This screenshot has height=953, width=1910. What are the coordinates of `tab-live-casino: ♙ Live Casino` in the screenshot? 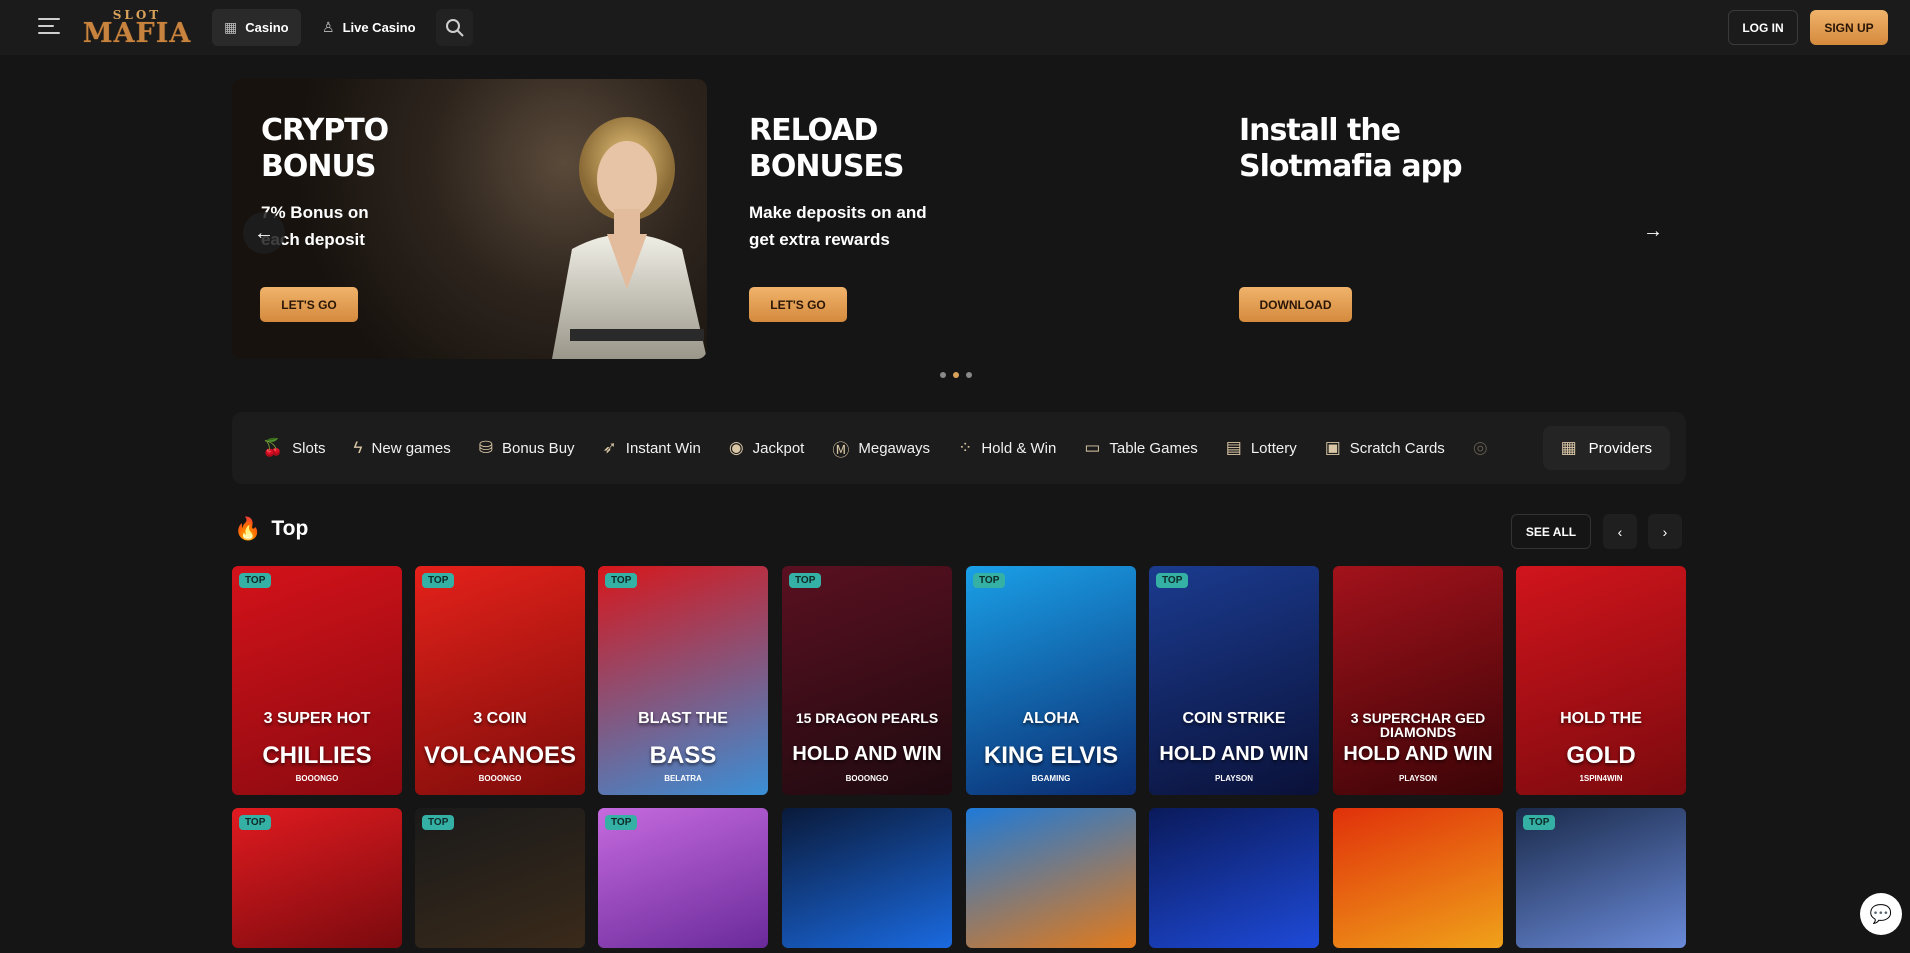 It's located at (369, 27).